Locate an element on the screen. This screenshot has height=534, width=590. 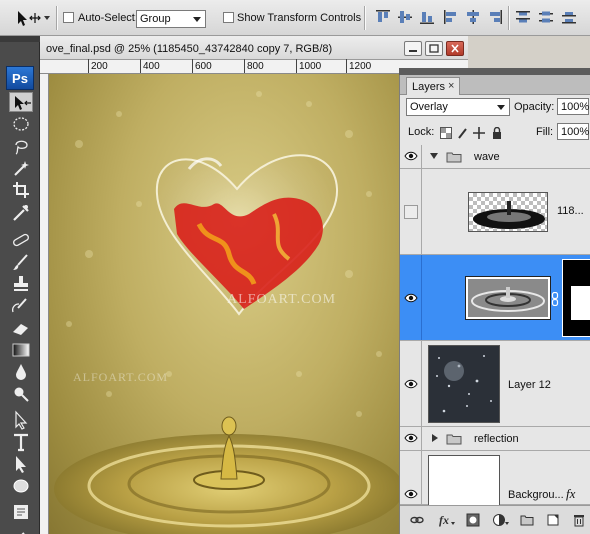
layer-thumbnail is located at coordinates (508, 212).